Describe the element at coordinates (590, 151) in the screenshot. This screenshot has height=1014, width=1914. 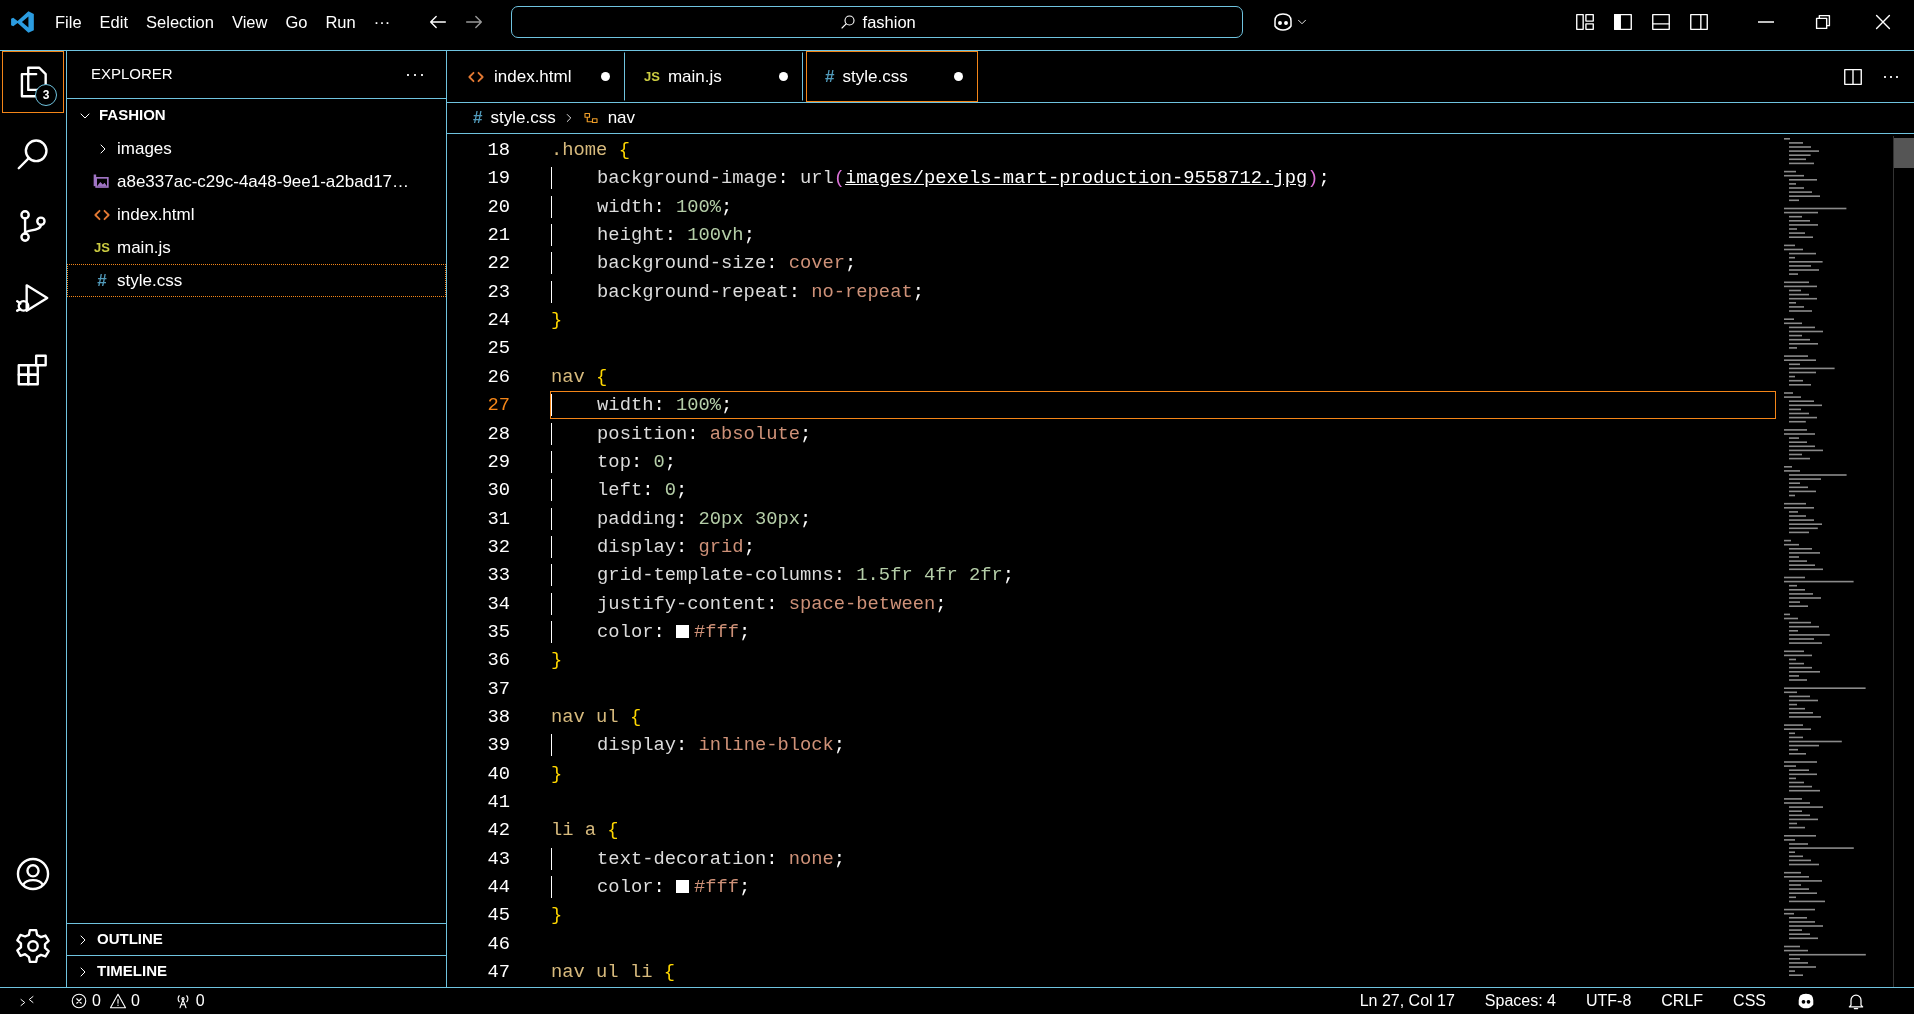
I see `code-line: .home {` at that location.